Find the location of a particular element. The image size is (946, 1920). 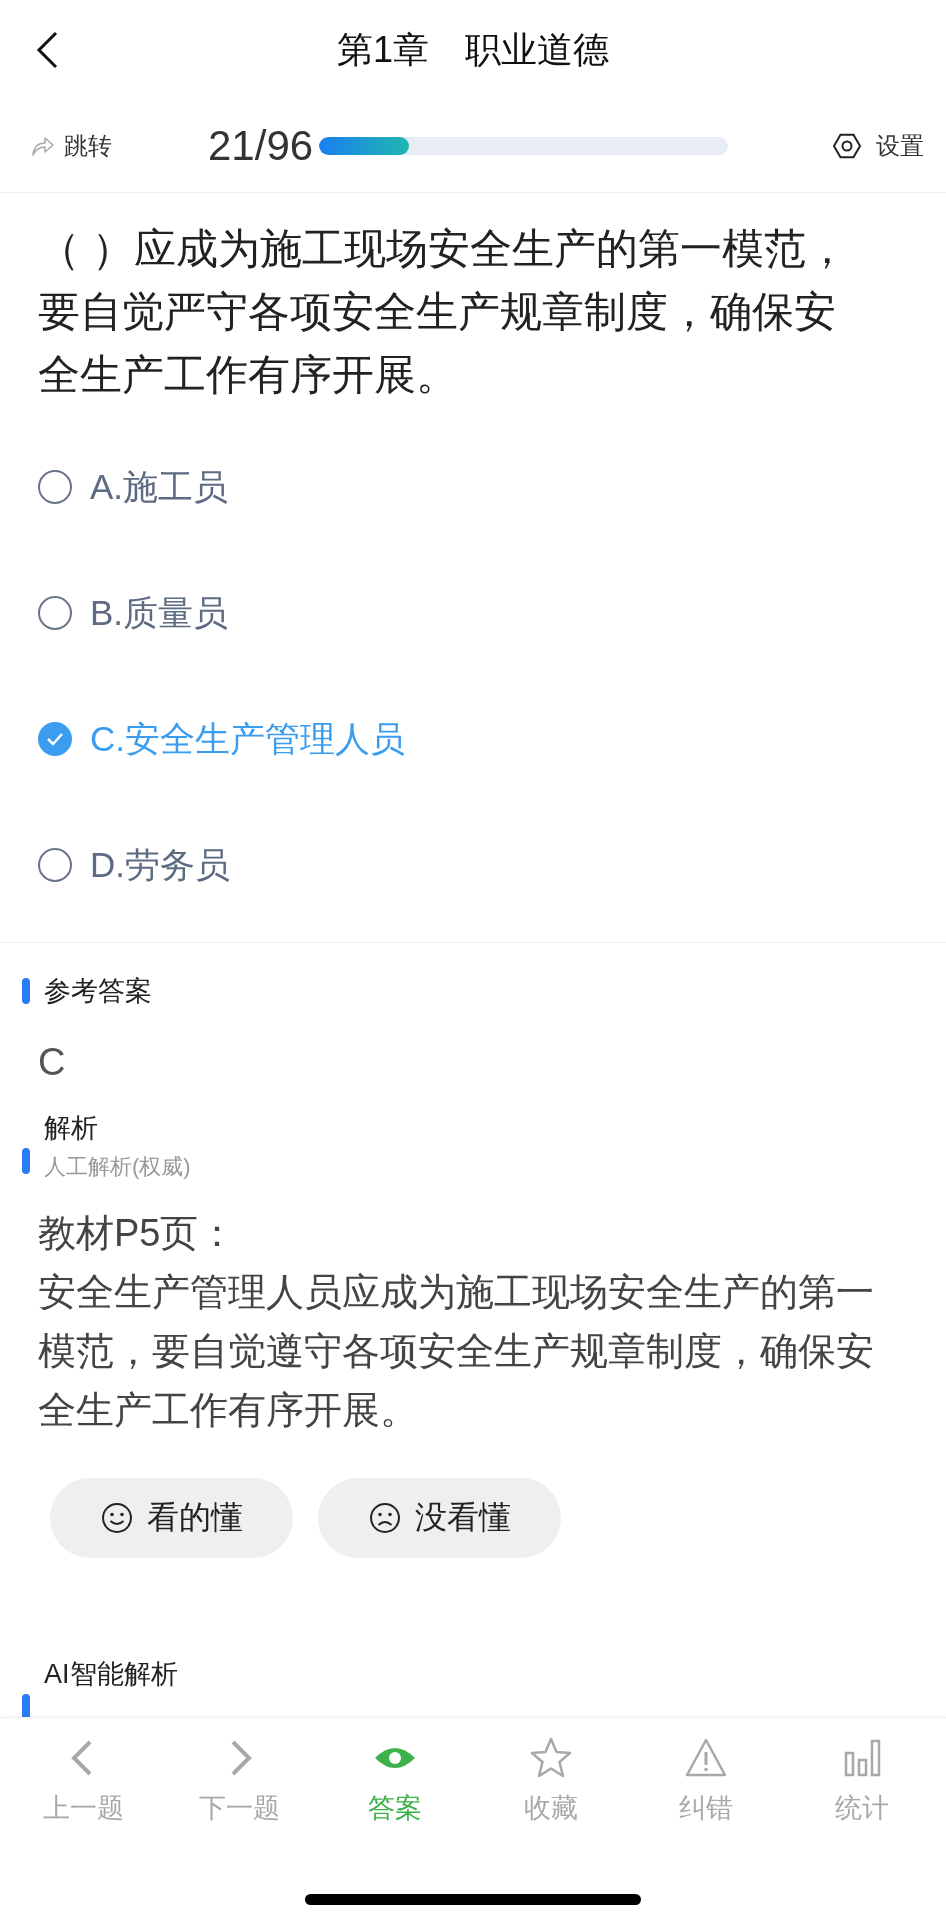

progress-count: 21/96 is located at coordinates (261, 146).